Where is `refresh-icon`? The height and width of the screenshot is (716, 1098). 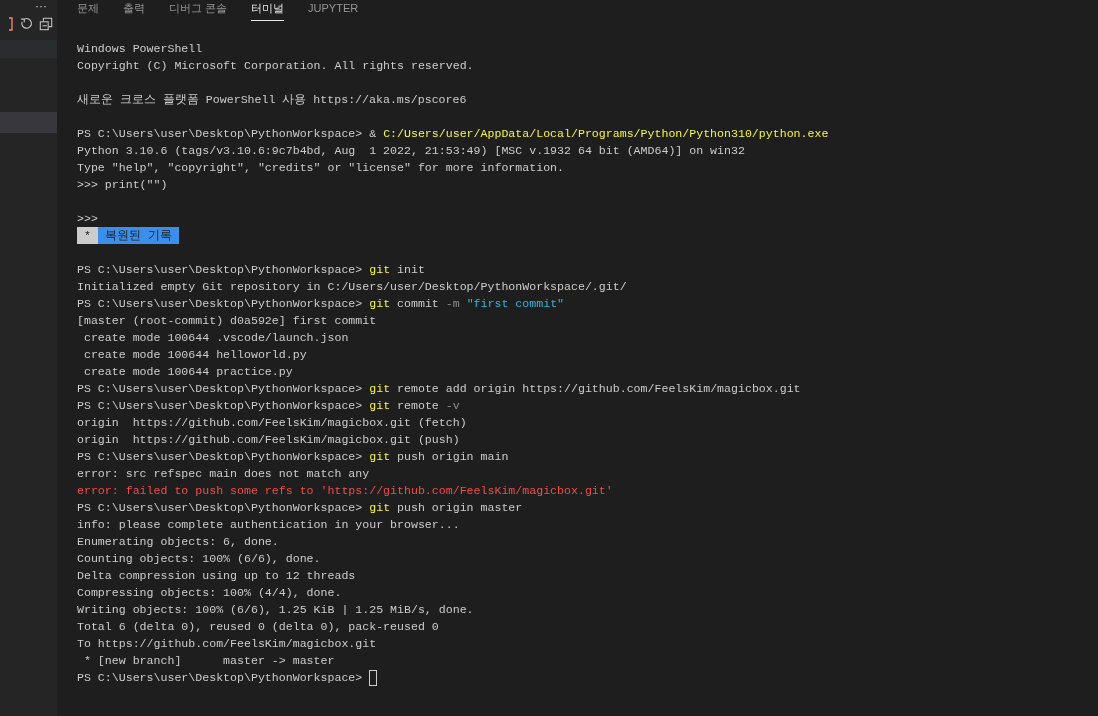
refresh-icon is located at coordinates (26, 24).